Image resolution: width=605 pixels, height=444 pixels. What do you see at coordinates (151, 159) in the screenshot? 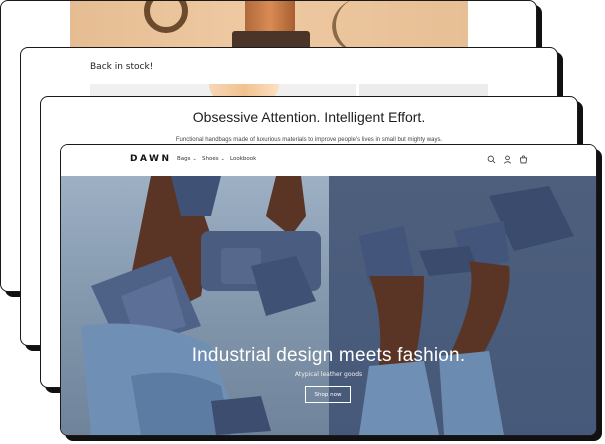
I see `store-logo: DAWN` at bounding box center [151, 159].